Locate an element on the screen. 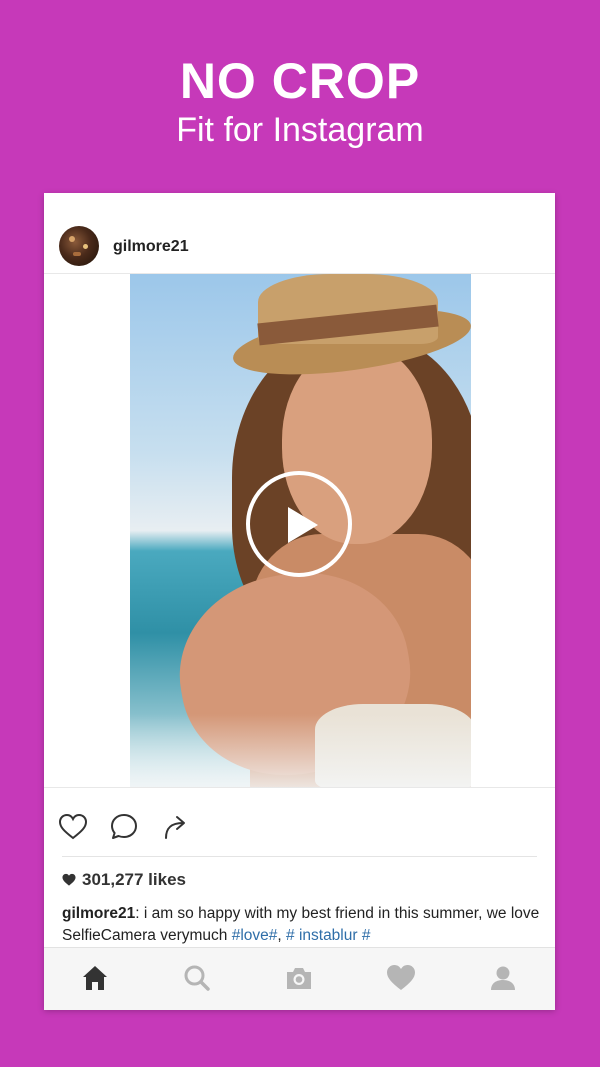 This screenshot has height=1067, width=600. subheadline: Fit for Instagram is located at coordinates (300, 130).